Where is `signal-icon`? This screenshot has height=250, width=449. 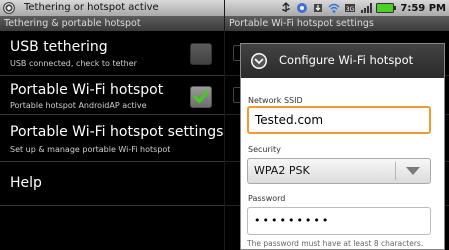
signal-icon is located at coordinates (367, 8).